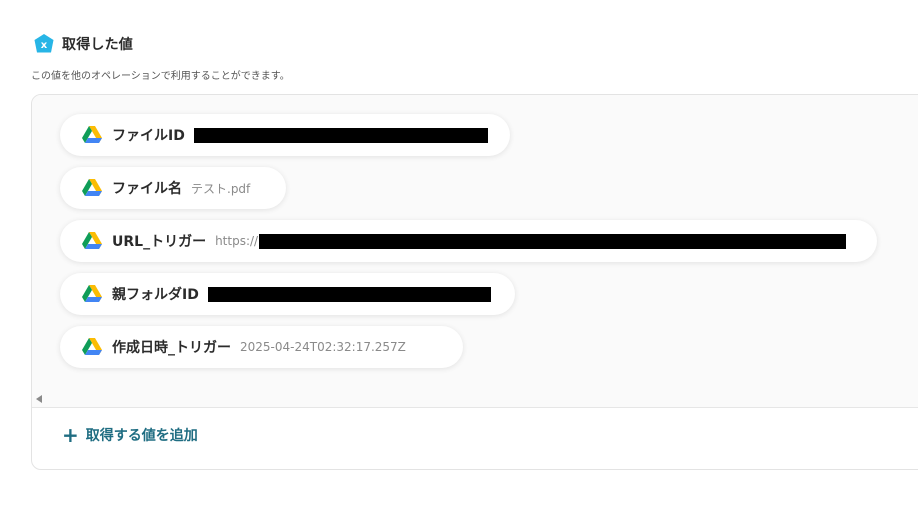 The image size is (918, 508). What do you see at coordinates (159, 242) in the screenshot?
I see `value-chip-label: URL_トリガー` at bounding box center [159, 242].